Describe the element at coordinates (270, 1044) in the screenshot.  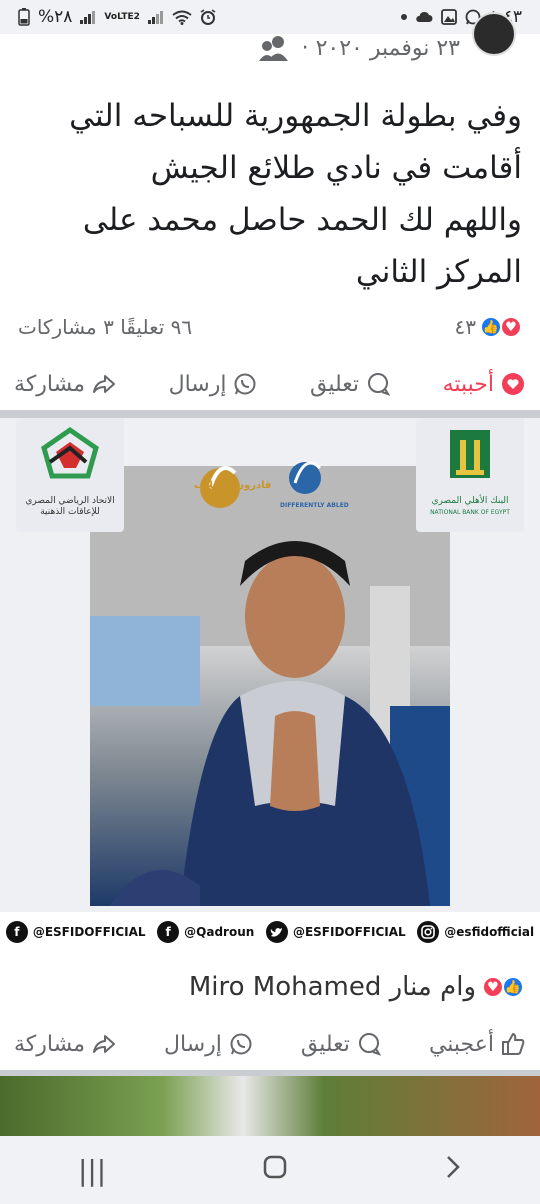
I see `post2-actions: أعجبني تعليق إرسال مشاركة` at that location.